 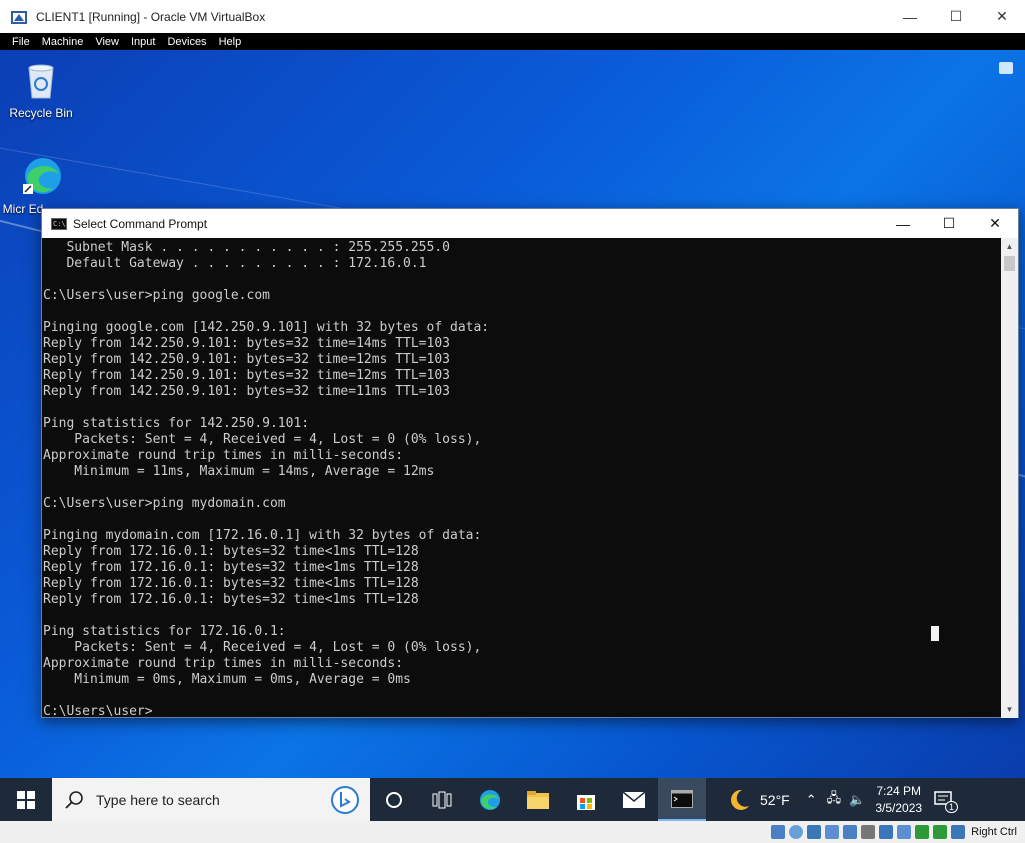 What do you see at coordinates (952, 807) in the screenshot?
I see `notification-badge: 1` at bounding box center [952, 807].